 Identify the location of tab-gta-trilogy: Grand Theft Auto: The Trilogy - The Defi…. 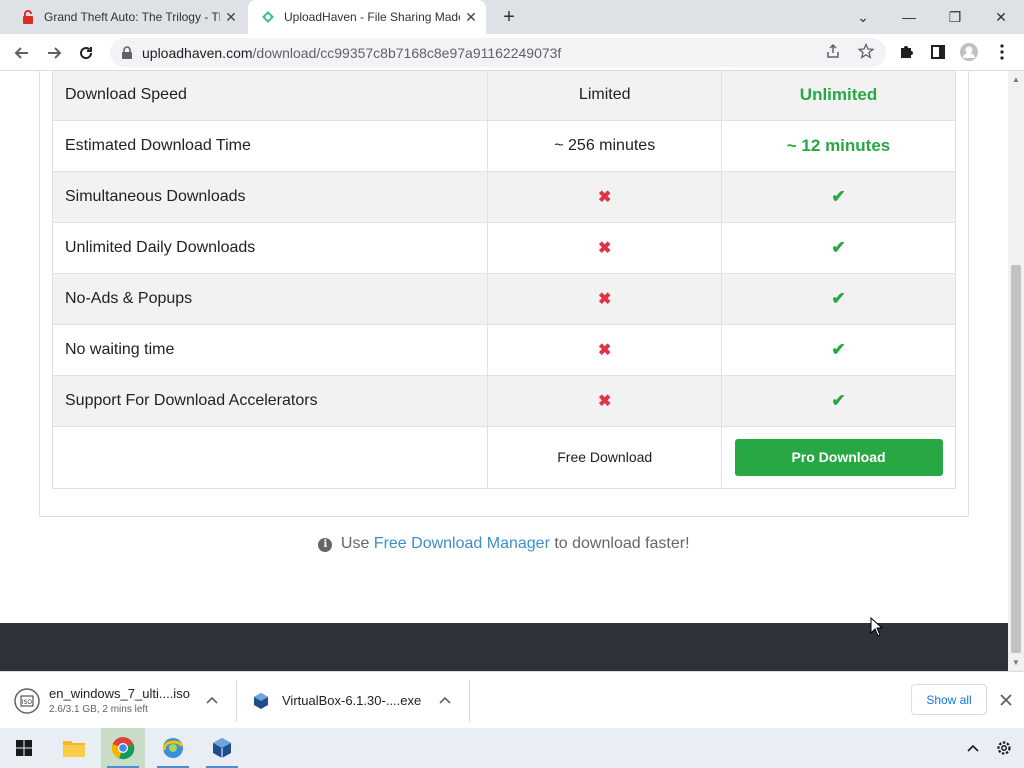
(127, 17).